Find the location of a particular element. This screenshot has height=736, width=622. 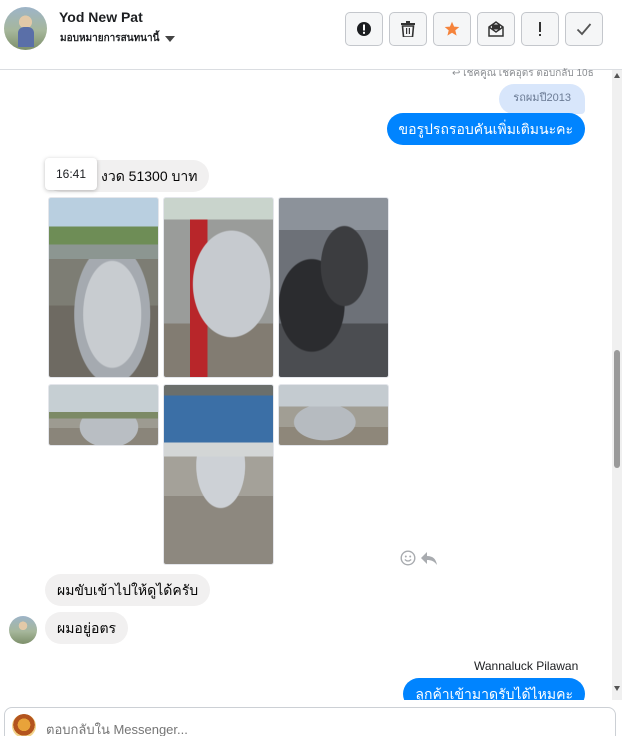

sender-name: Wannaluck Pilawan is located at coordinates (526, 666).